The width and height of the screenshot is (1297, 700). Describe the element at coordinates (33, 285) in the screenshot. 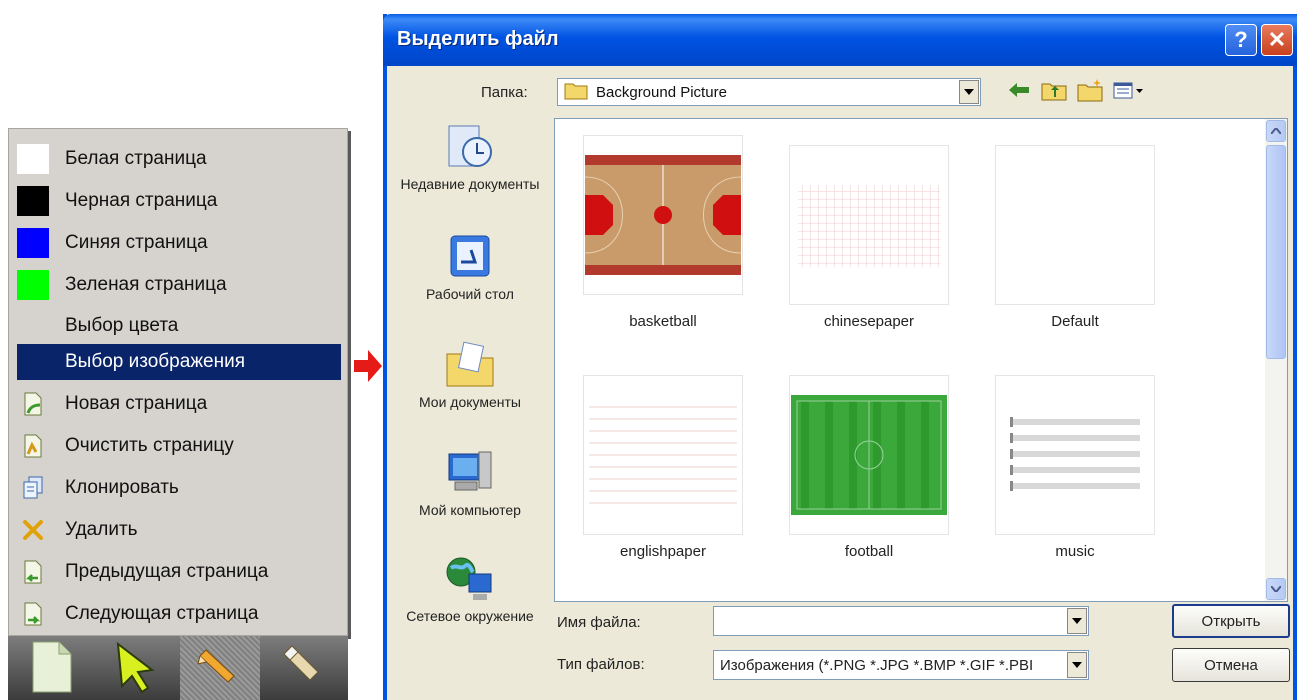

I see `green-swatch` at that location.